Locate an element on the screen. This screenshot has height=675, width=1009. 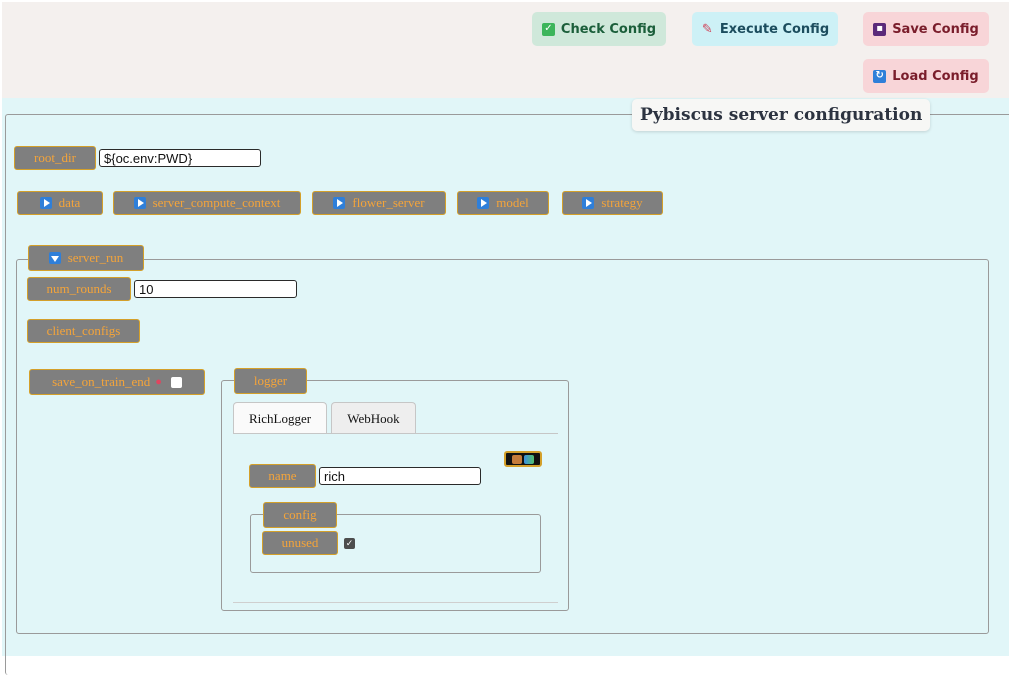
unused-label: unused is located at coordinates (300, 543).